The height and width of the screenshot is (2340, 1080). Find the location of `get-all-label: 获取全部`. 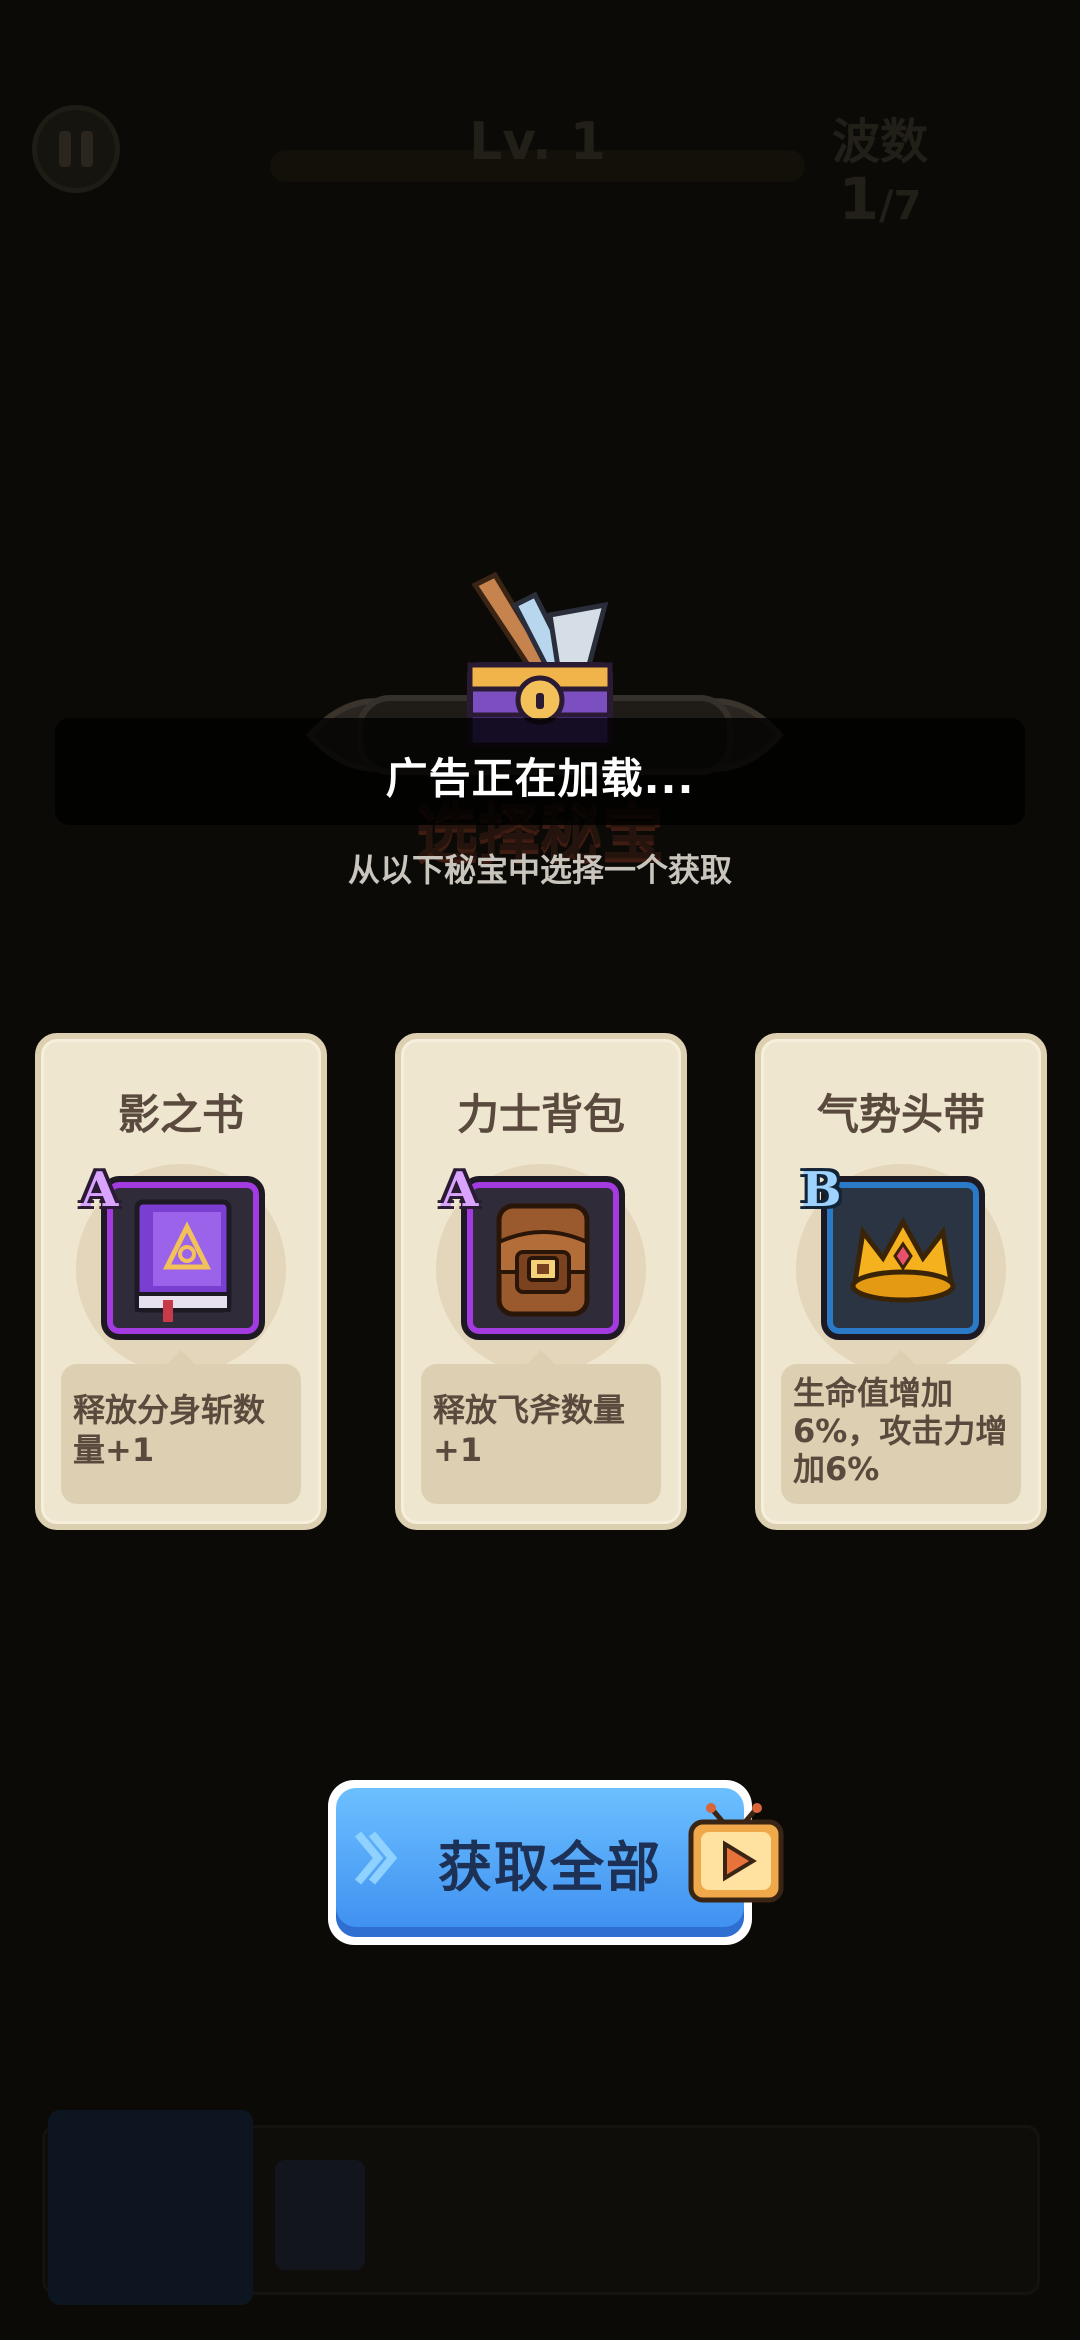

get-all-label: 获取全部 is located at coordinates (550, 1867).